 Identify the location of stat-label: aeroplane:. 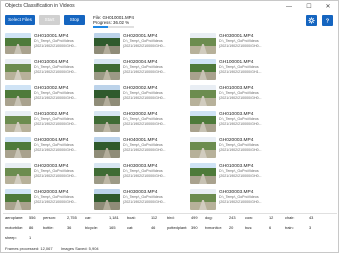
(14, 217).